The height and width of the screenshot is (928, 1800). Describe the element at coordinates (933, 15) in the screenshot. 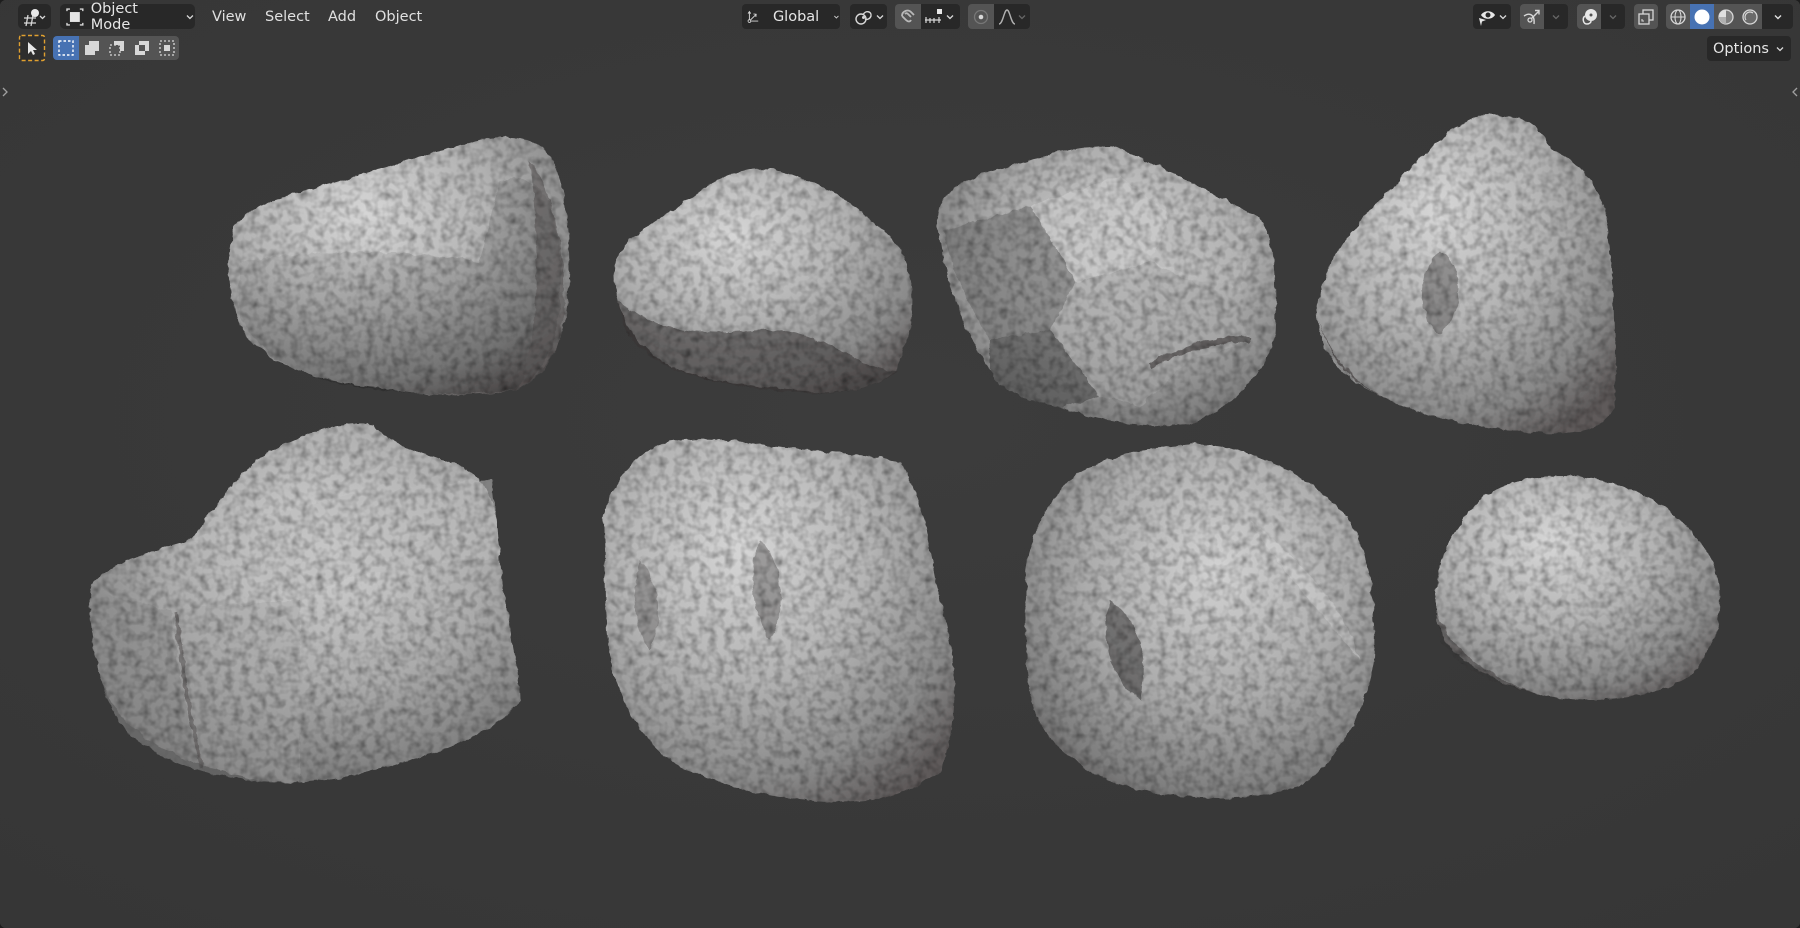

I see `snap-increment-icon` at that location.